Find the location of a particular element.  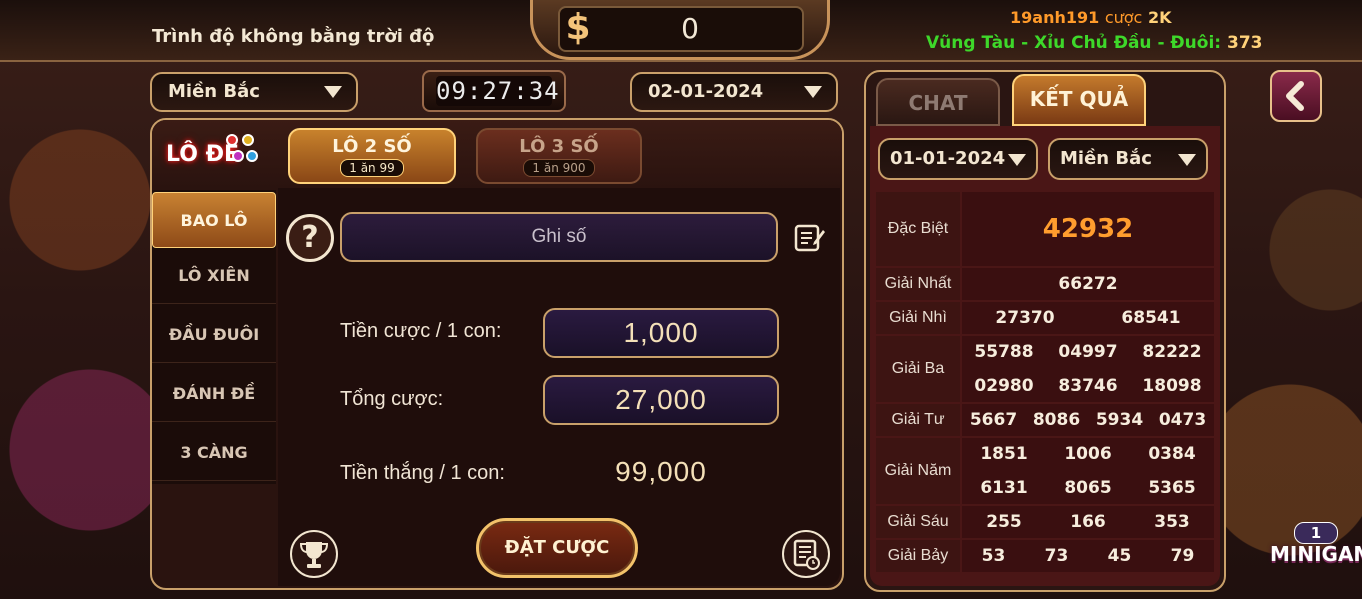

prize-number: 0473 is located at coordinates (1182, 420).